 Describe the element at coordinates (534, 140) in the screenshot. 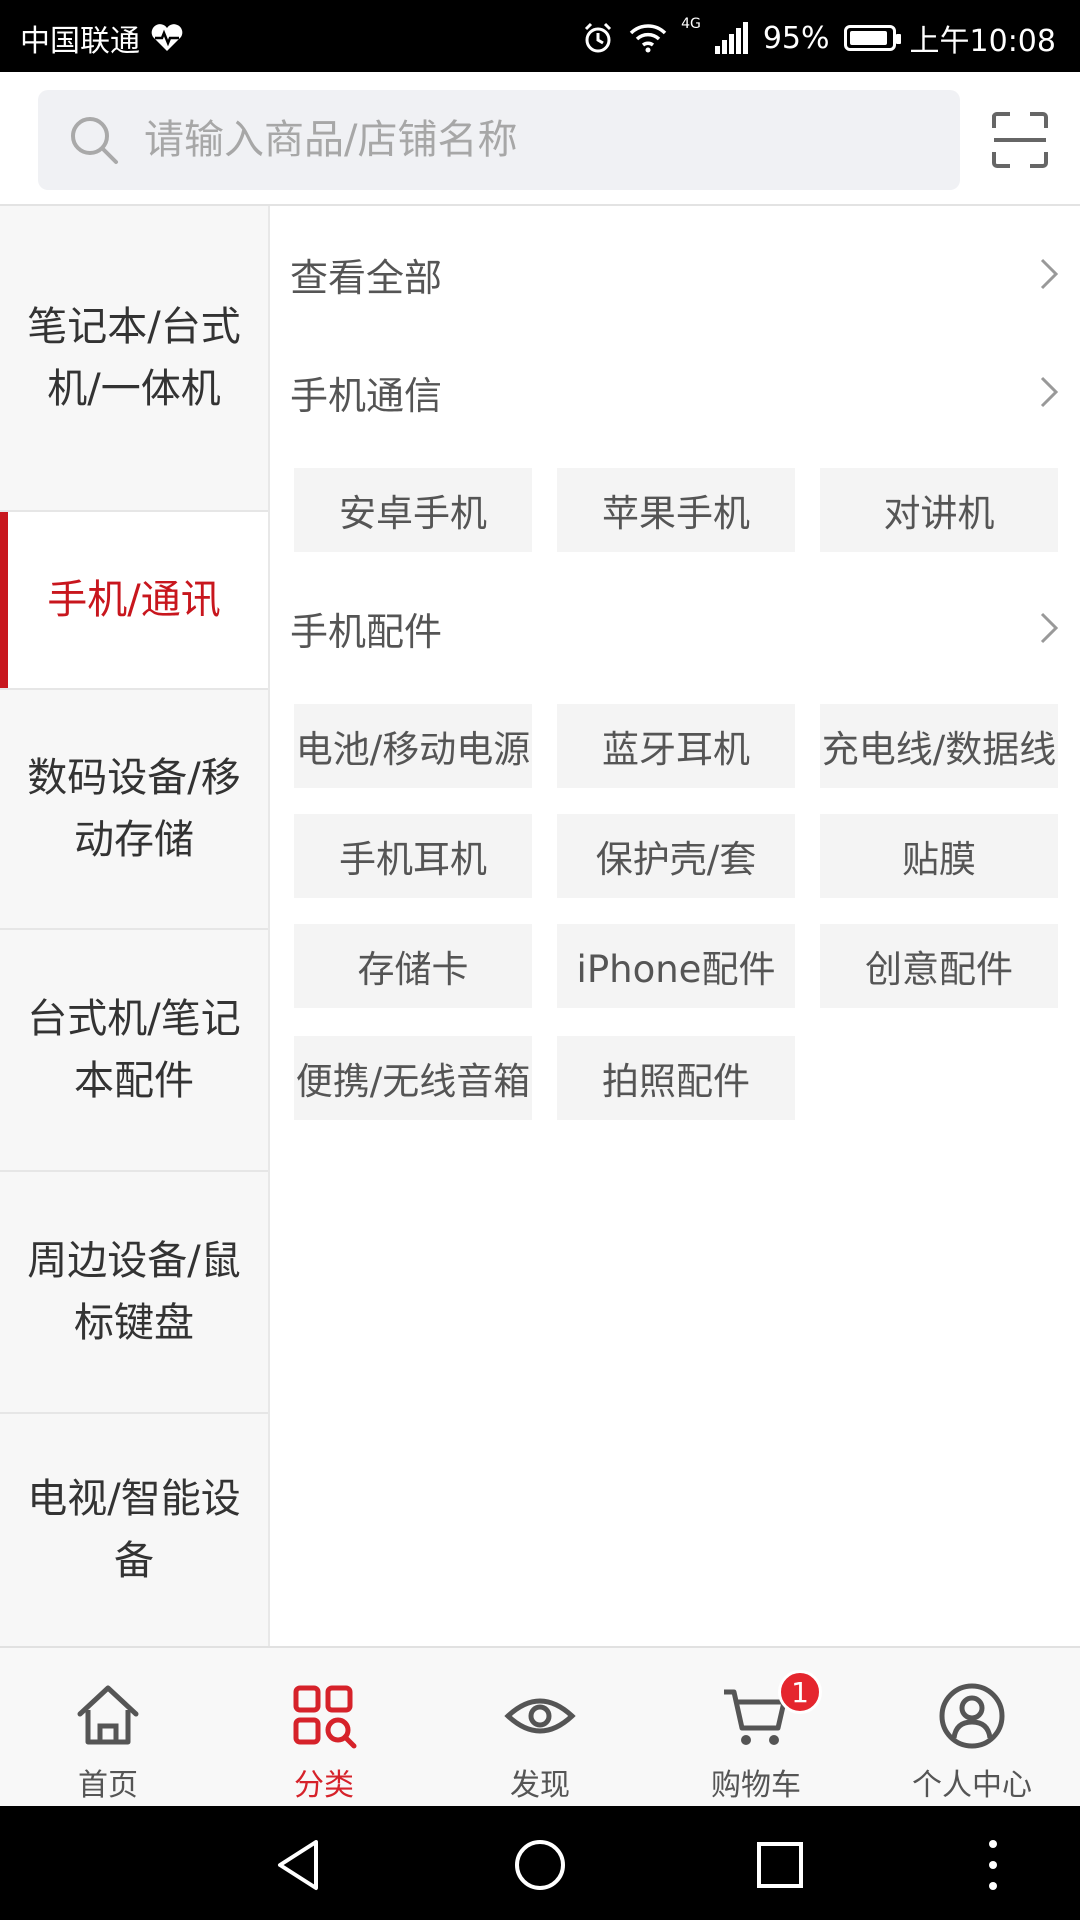

I see `search-input` at that location.